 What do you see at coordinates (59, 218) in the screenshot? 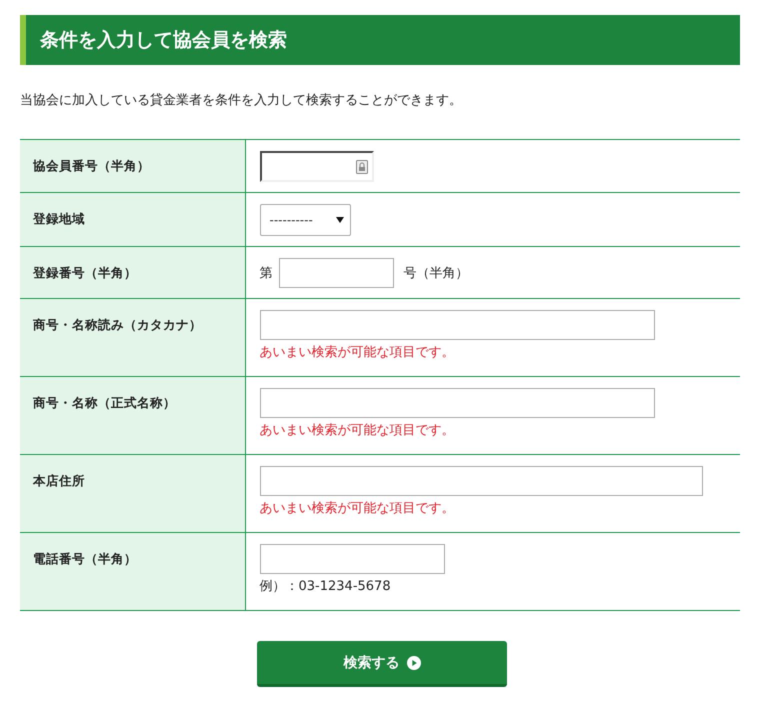
I see `field-label: 登録地域` at bounding box center [59, 218].